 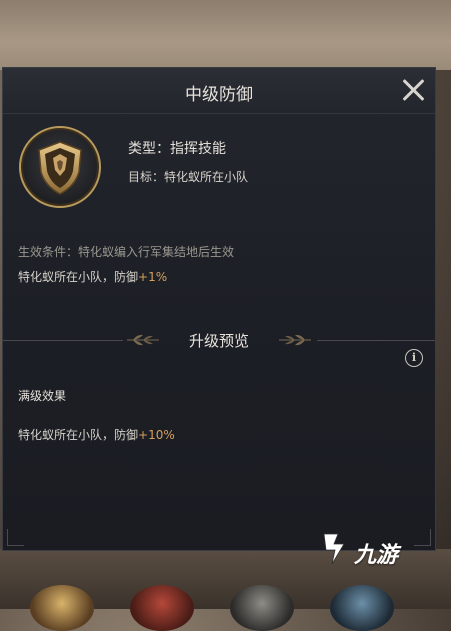 What do you see at coordinates (219, 95) in the screenshot?
I see `dialog-title: 中级防御` at bounding box center [219, 95].